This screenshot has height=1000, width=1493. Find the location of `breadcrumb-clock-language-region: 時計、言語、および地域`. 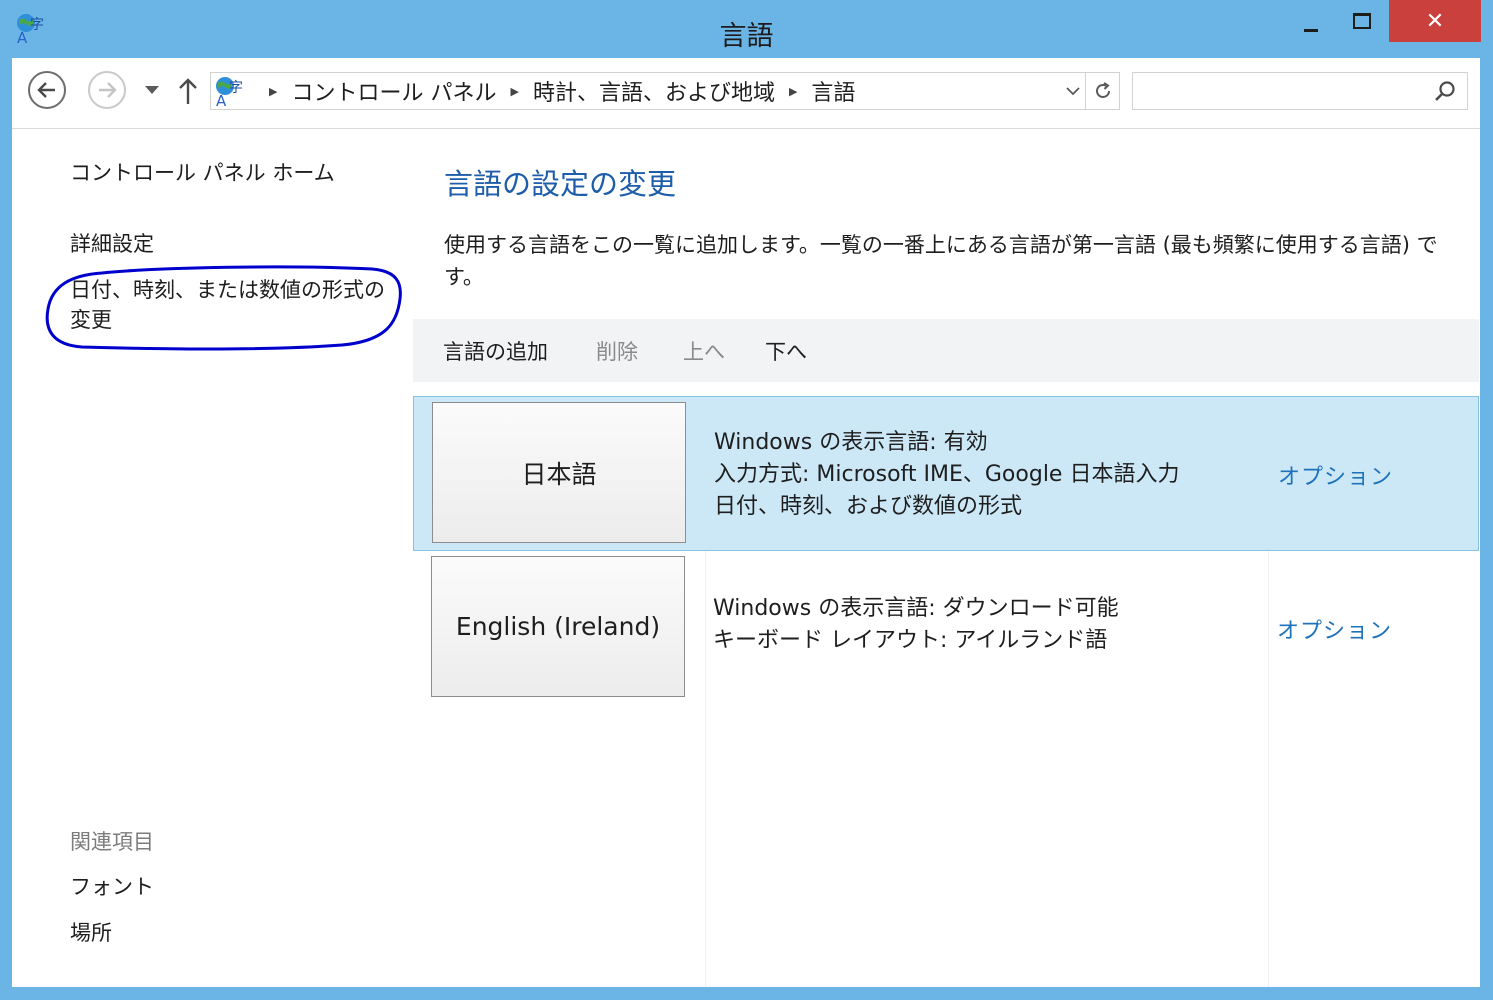

breadcrumb-clock-language-region: 時計、言語、および地域 is located at coordinates (654, 91).